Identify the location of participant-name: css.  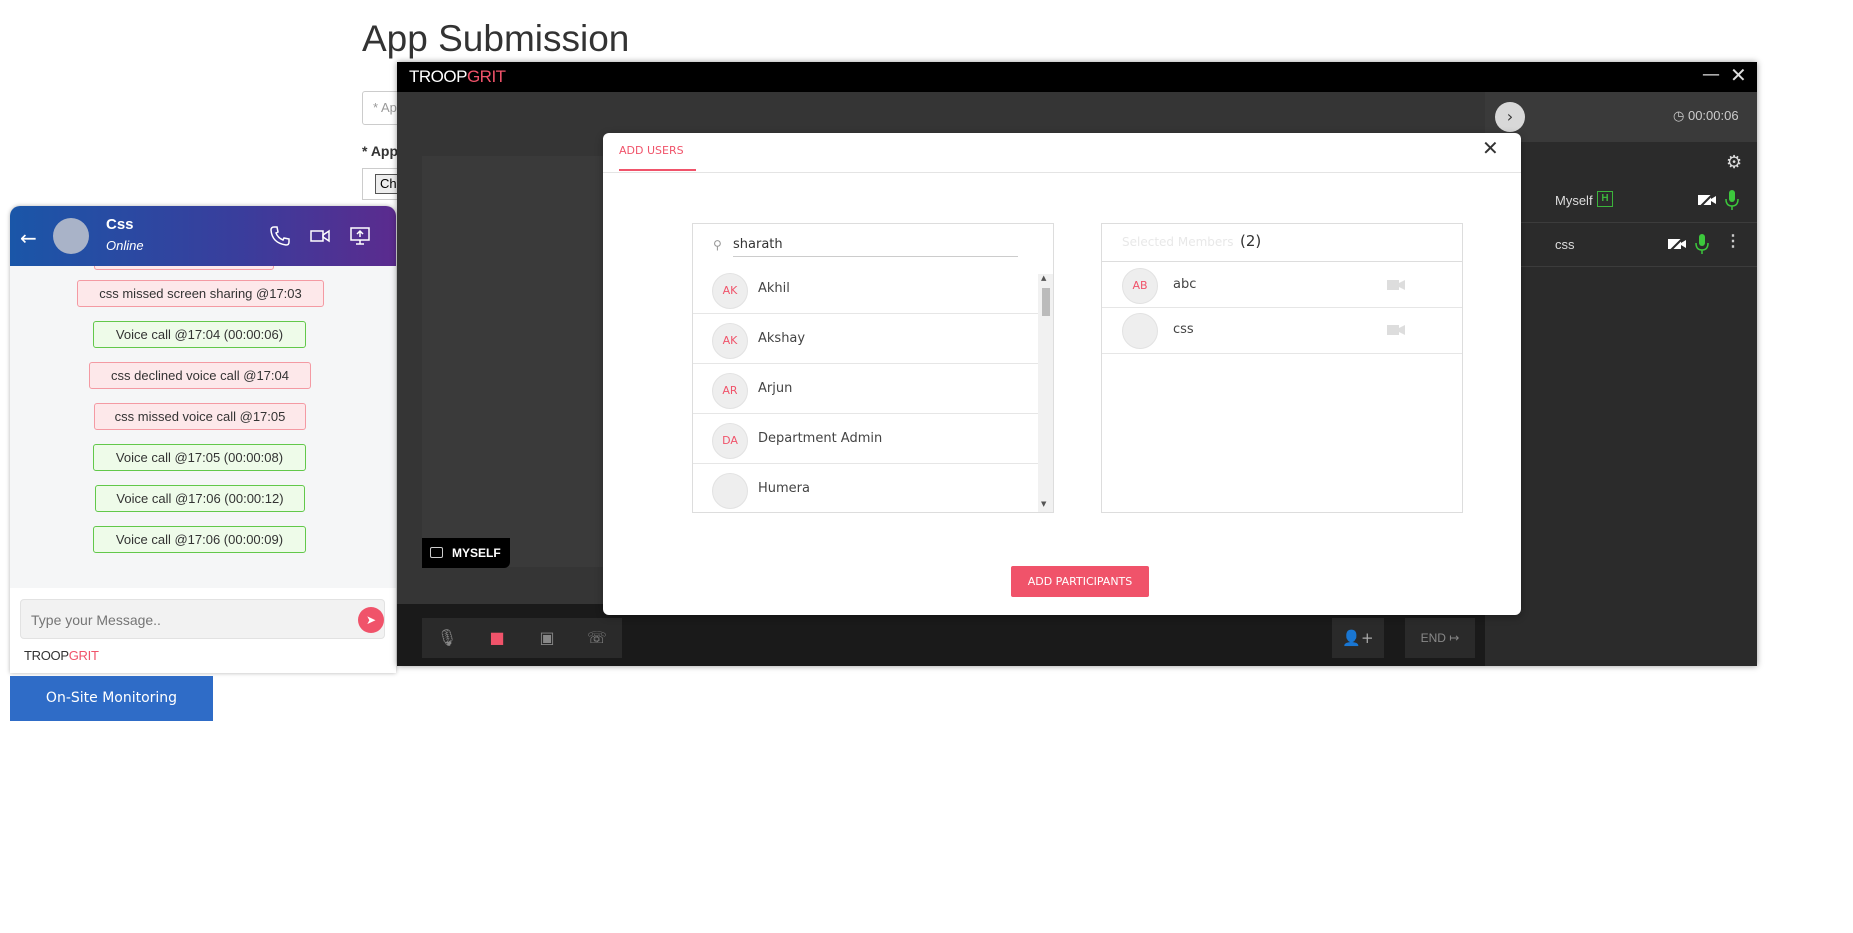
(1565, 244).